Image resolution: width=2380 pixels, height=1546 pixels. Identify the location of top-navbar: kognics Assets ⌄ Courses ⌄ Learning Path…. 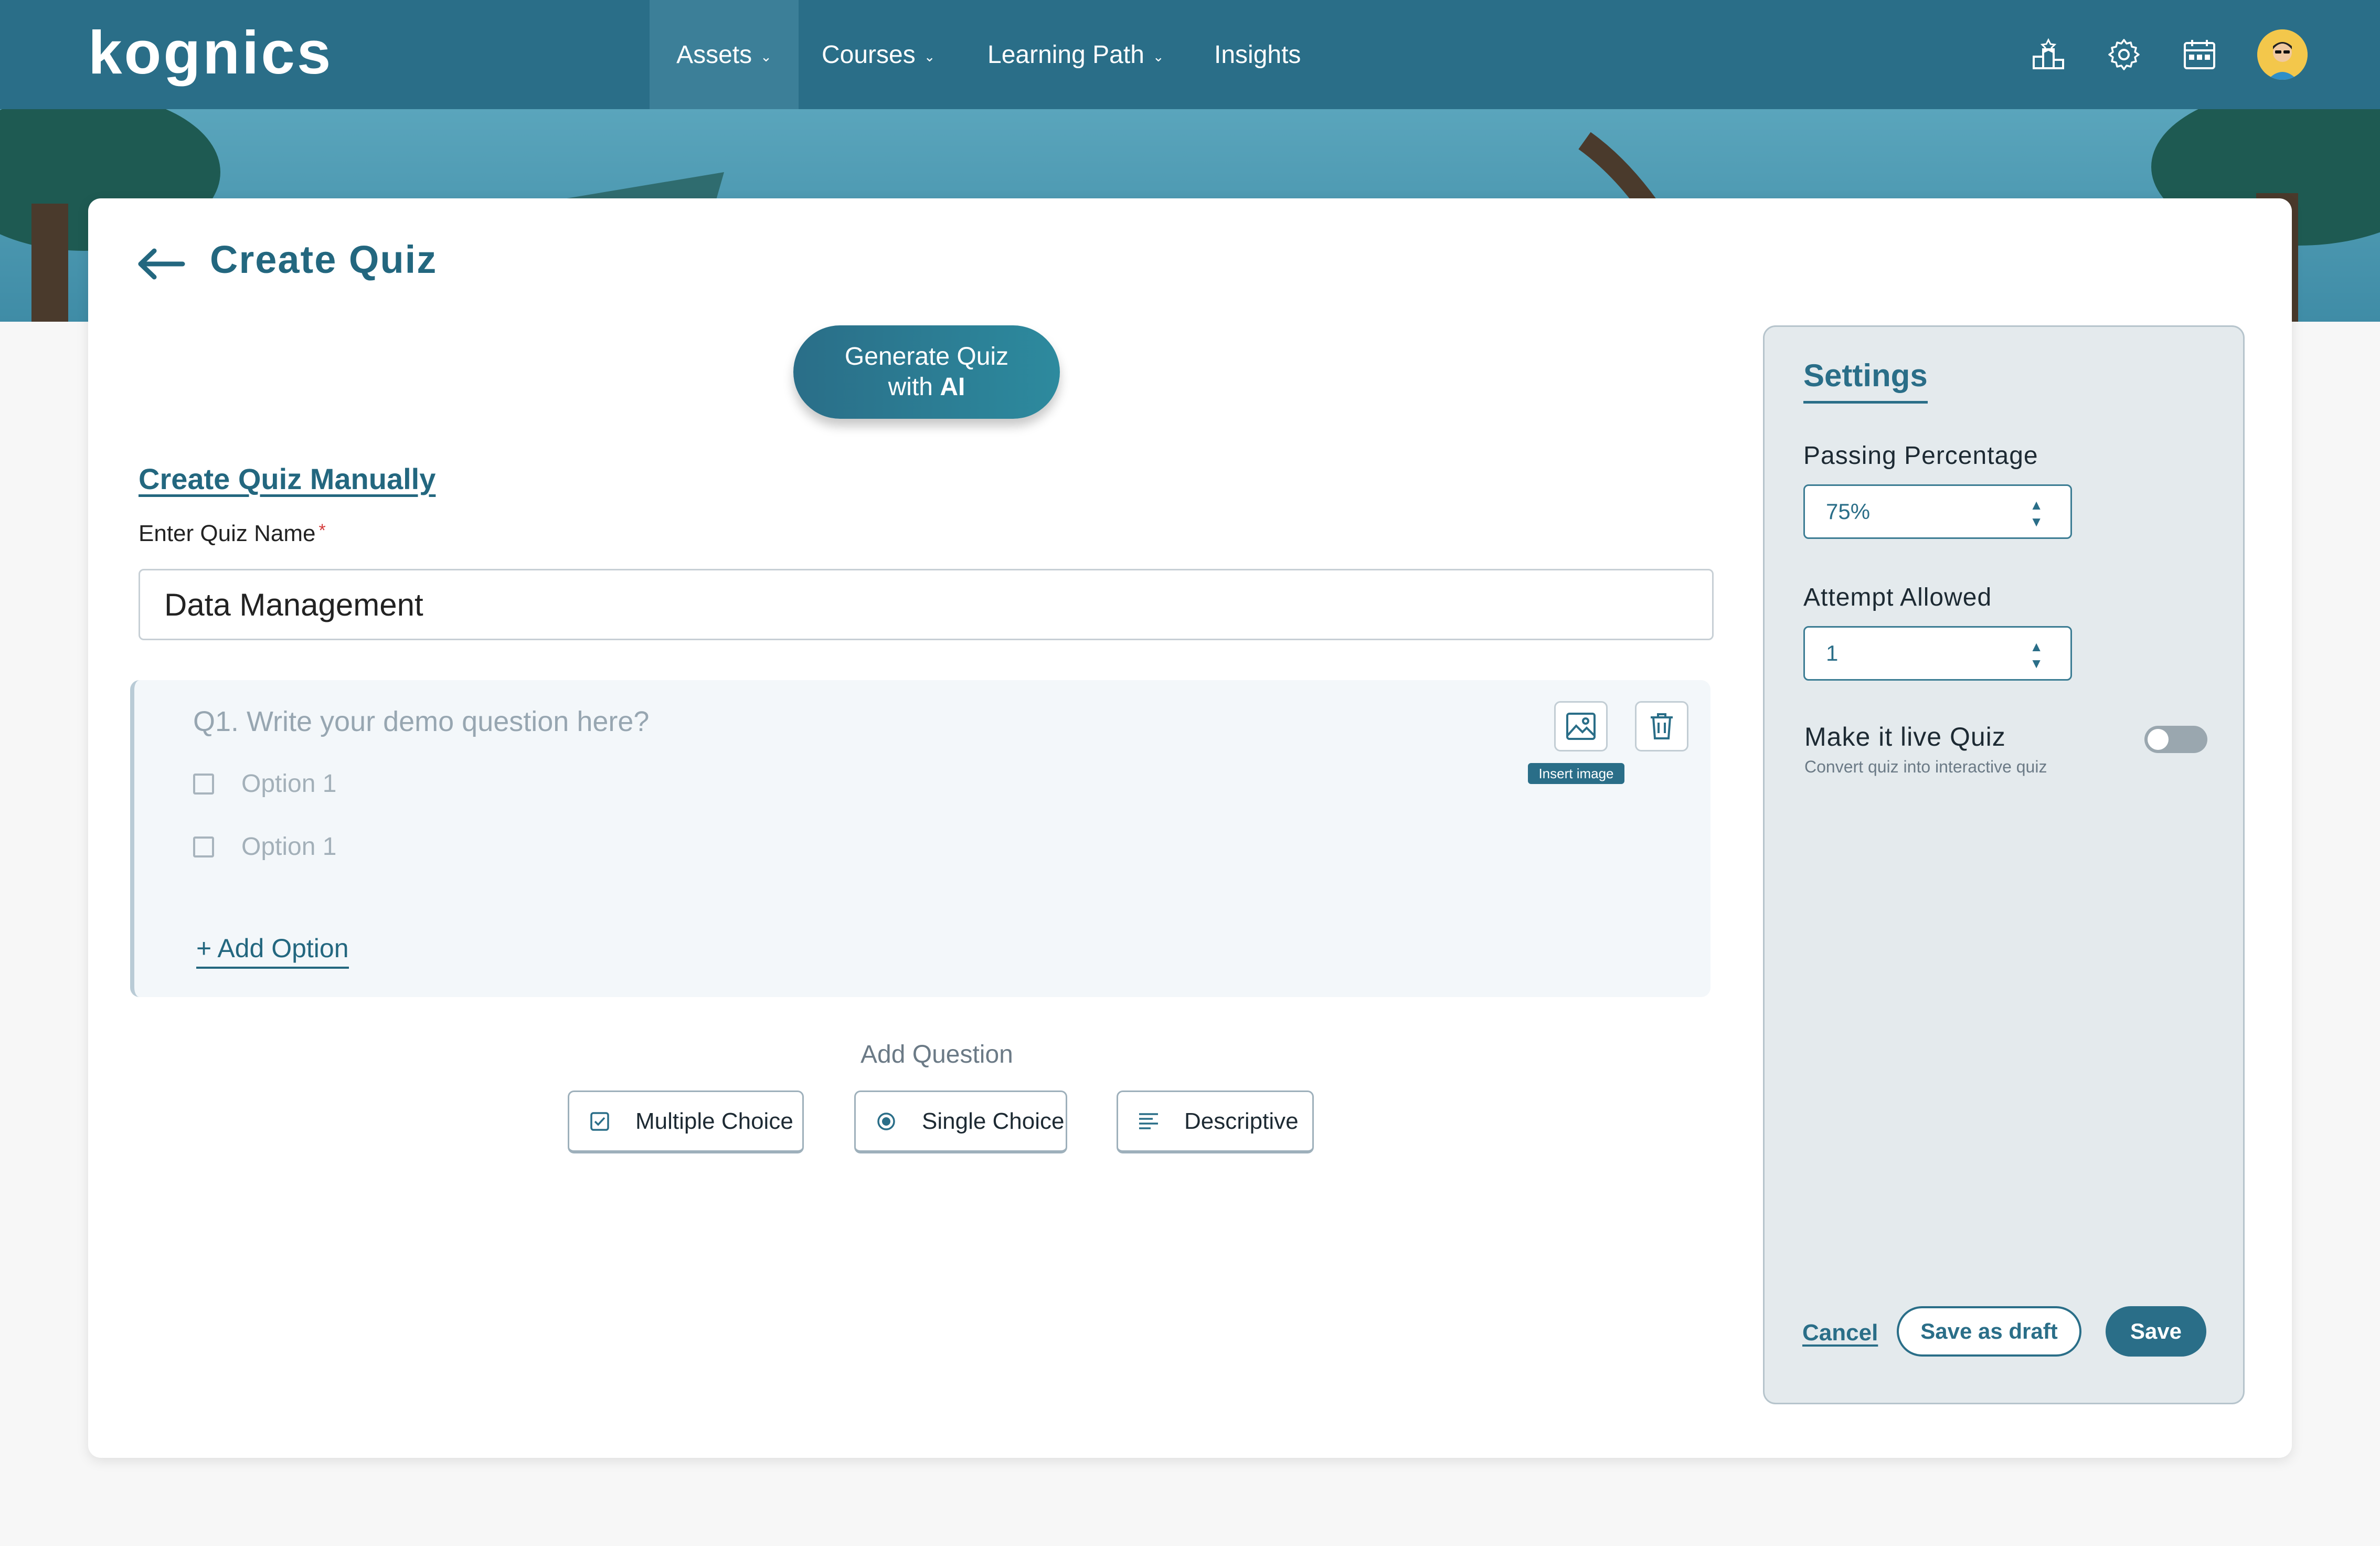
(1190, 54).